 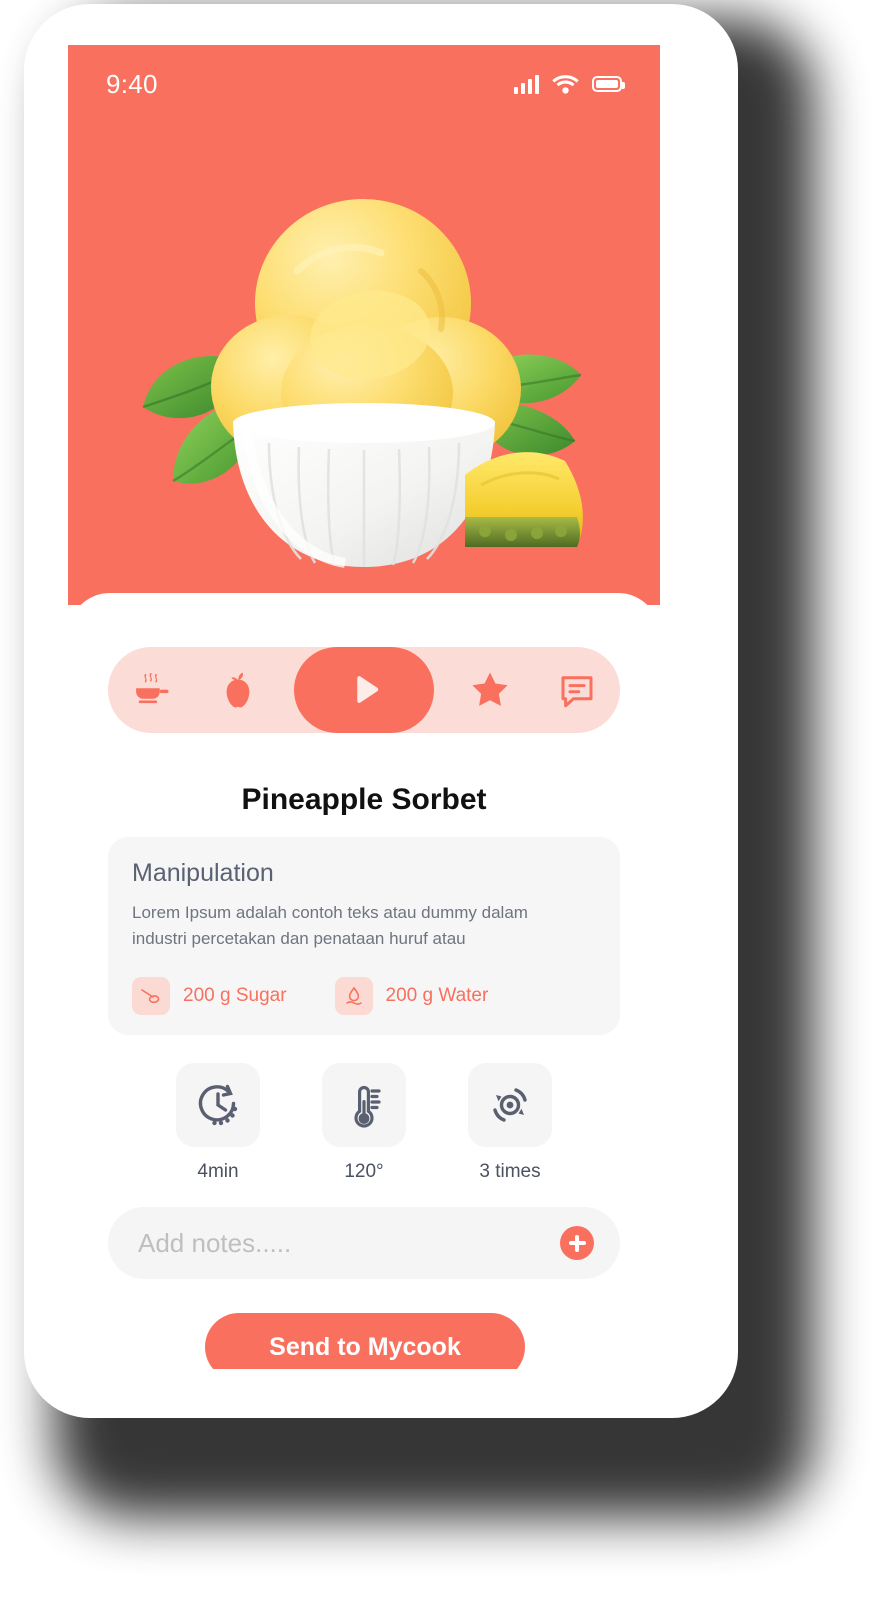 I want to click on status-time: 9:40, so click(x=132, y=83).